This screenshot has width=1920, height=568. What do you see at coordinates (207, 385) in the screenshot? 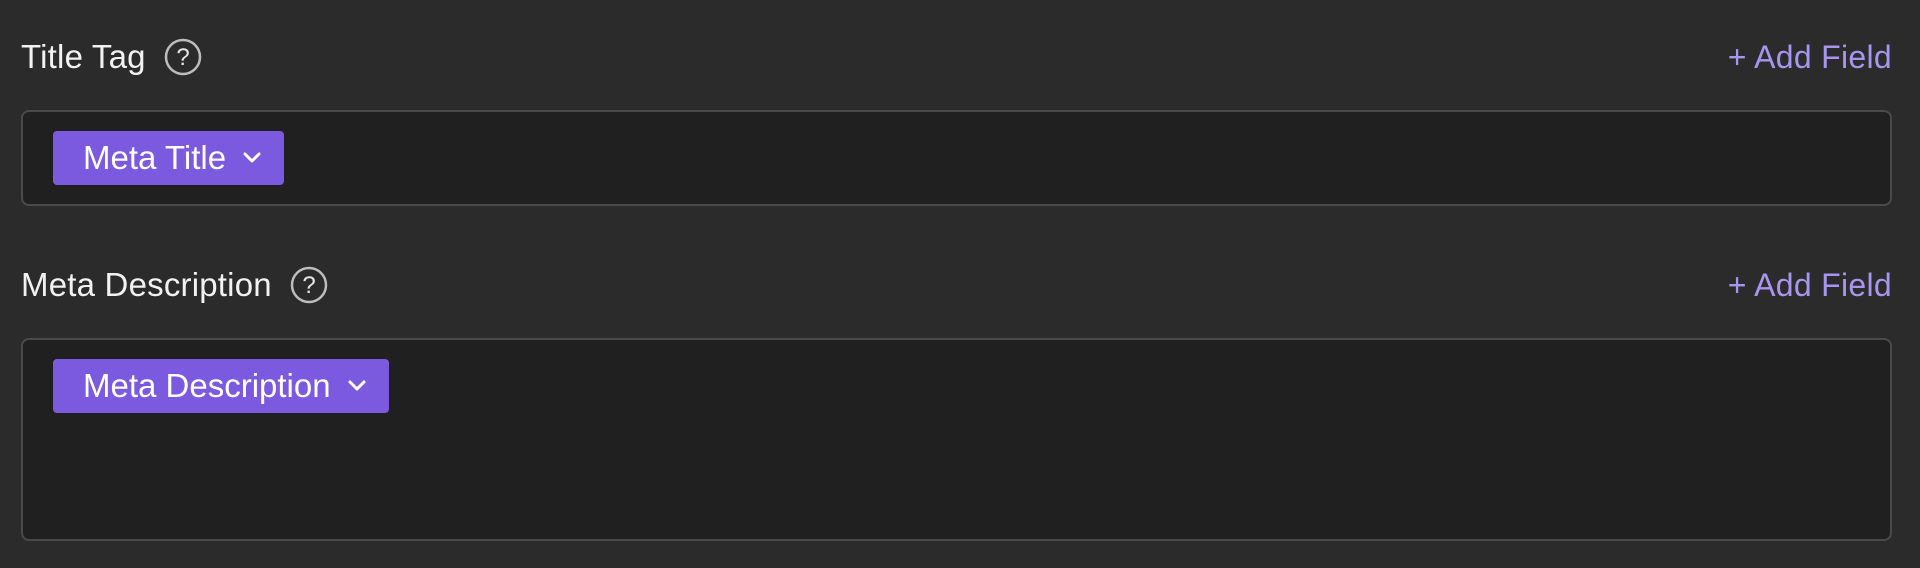
I see `meta-description-token-label: Meta Description` at bounding box center [207, 385].